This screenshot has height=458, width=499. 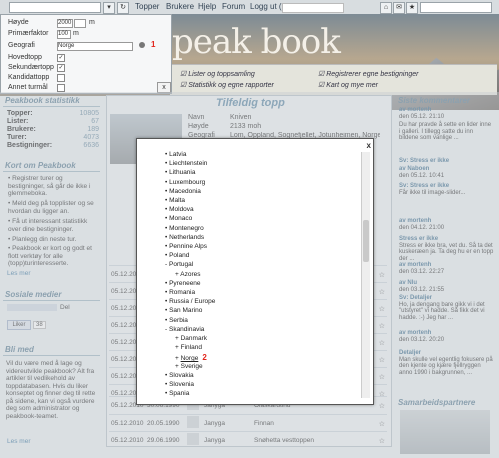 I want to click on feature-item: ☑ Lister og toppsamling, so click(x=217, y=74).